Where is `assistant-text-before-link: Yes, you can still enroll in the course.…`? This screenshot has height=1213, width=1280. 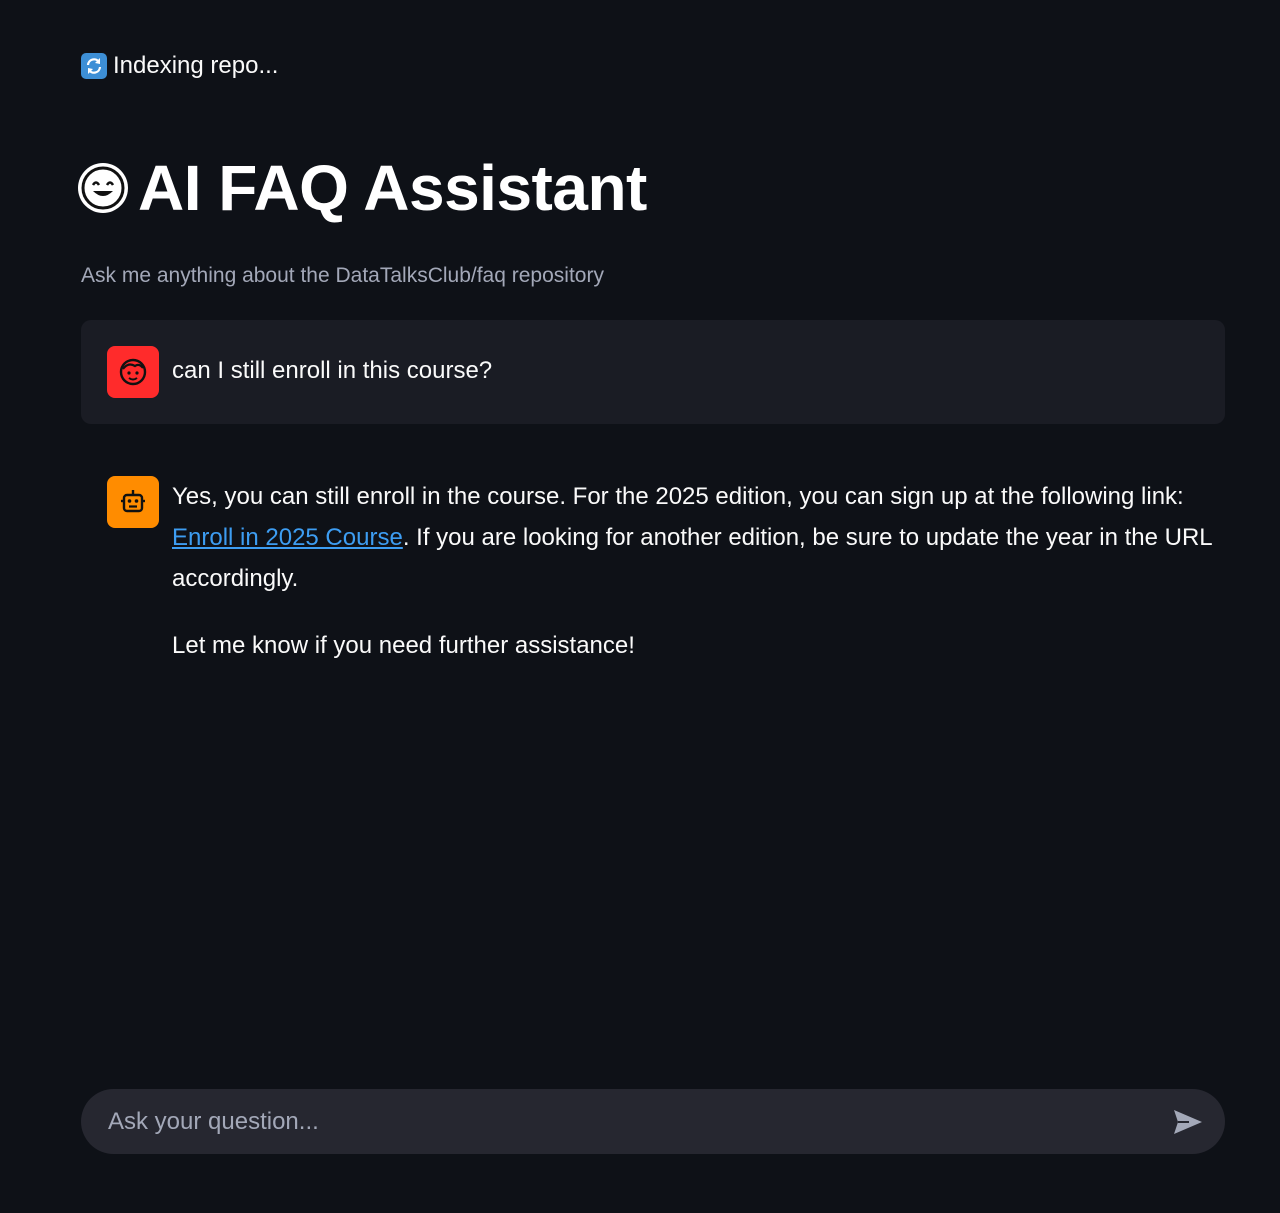
assistant-text-before-link: Yes, you can still enroll in the course.… is located at coordinates (678, 496).